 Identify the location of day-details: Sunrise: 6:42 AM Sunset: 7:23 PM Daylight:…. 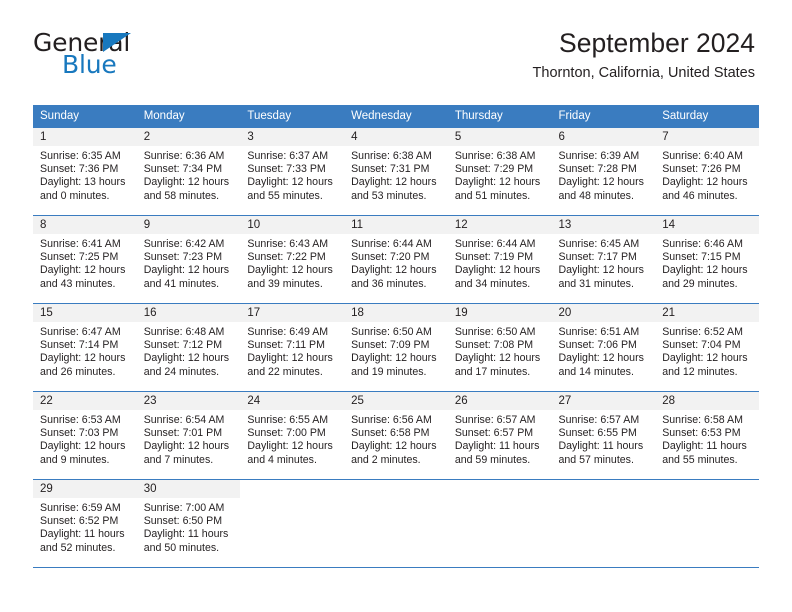
(189, 262).